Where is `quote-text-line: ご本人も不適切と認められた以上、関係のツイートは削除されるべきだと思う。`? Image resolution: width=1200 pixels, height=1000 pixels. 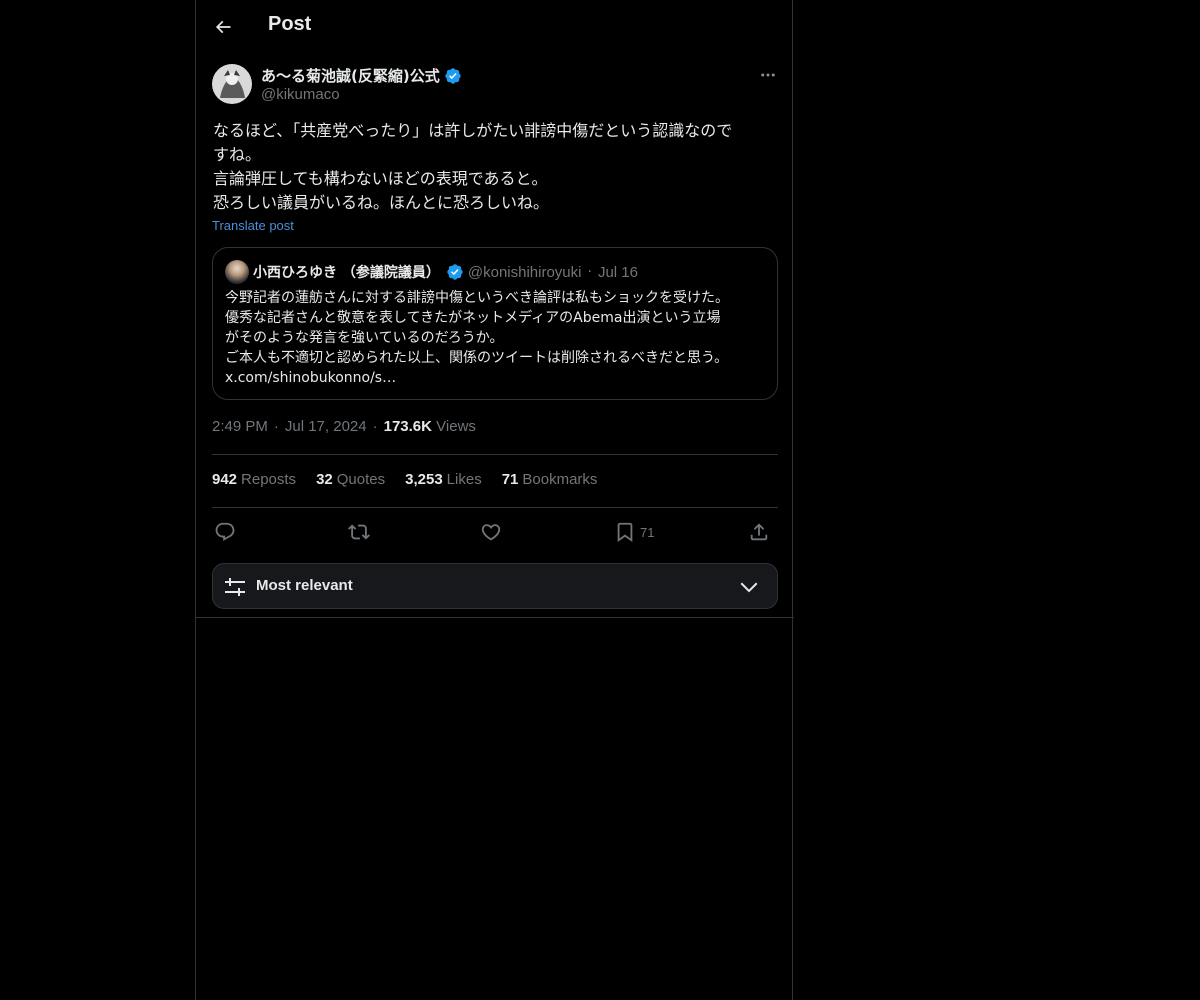 quote-text-line: ご本人も不適切と認められた以上、関係のツイートは削除されるべきだと思う。 is located at coordinates (477, 358).